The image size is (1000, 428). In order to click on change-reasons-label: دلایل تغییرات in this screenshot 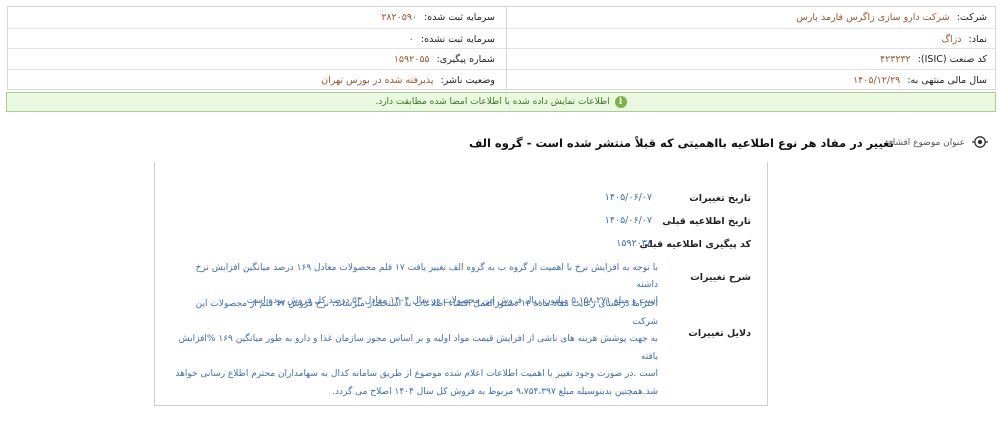, I will do `click(719, 333)`.